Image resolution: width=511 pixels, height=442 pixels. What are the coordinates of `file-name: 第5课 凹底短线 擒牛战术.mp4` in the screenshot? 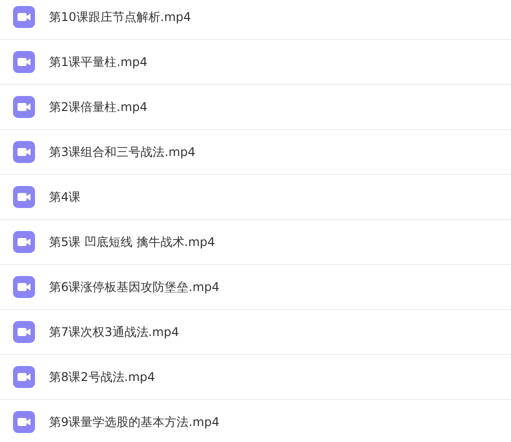 It's located at (132, 242).